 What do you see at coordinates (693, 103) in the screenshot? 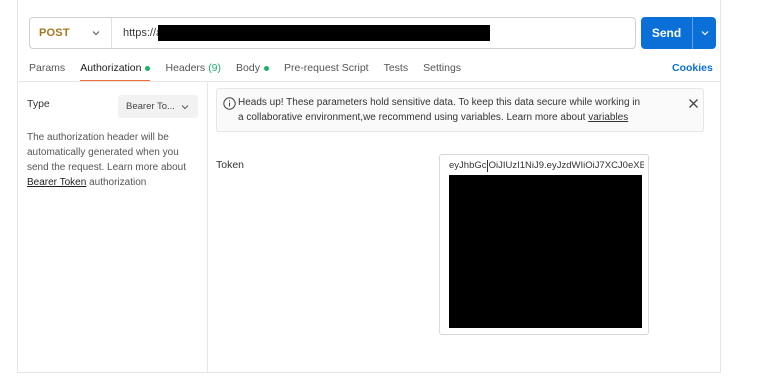
I see `close-icon` at bounding box center [693, 103].